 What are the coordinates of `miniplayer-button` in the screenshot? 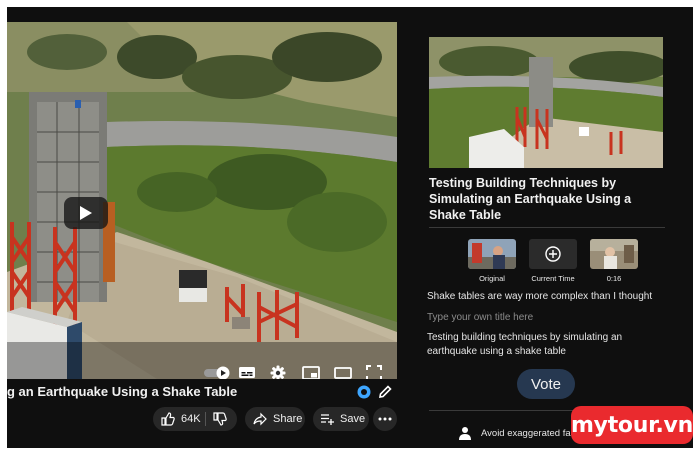 It's located at (311, 371).